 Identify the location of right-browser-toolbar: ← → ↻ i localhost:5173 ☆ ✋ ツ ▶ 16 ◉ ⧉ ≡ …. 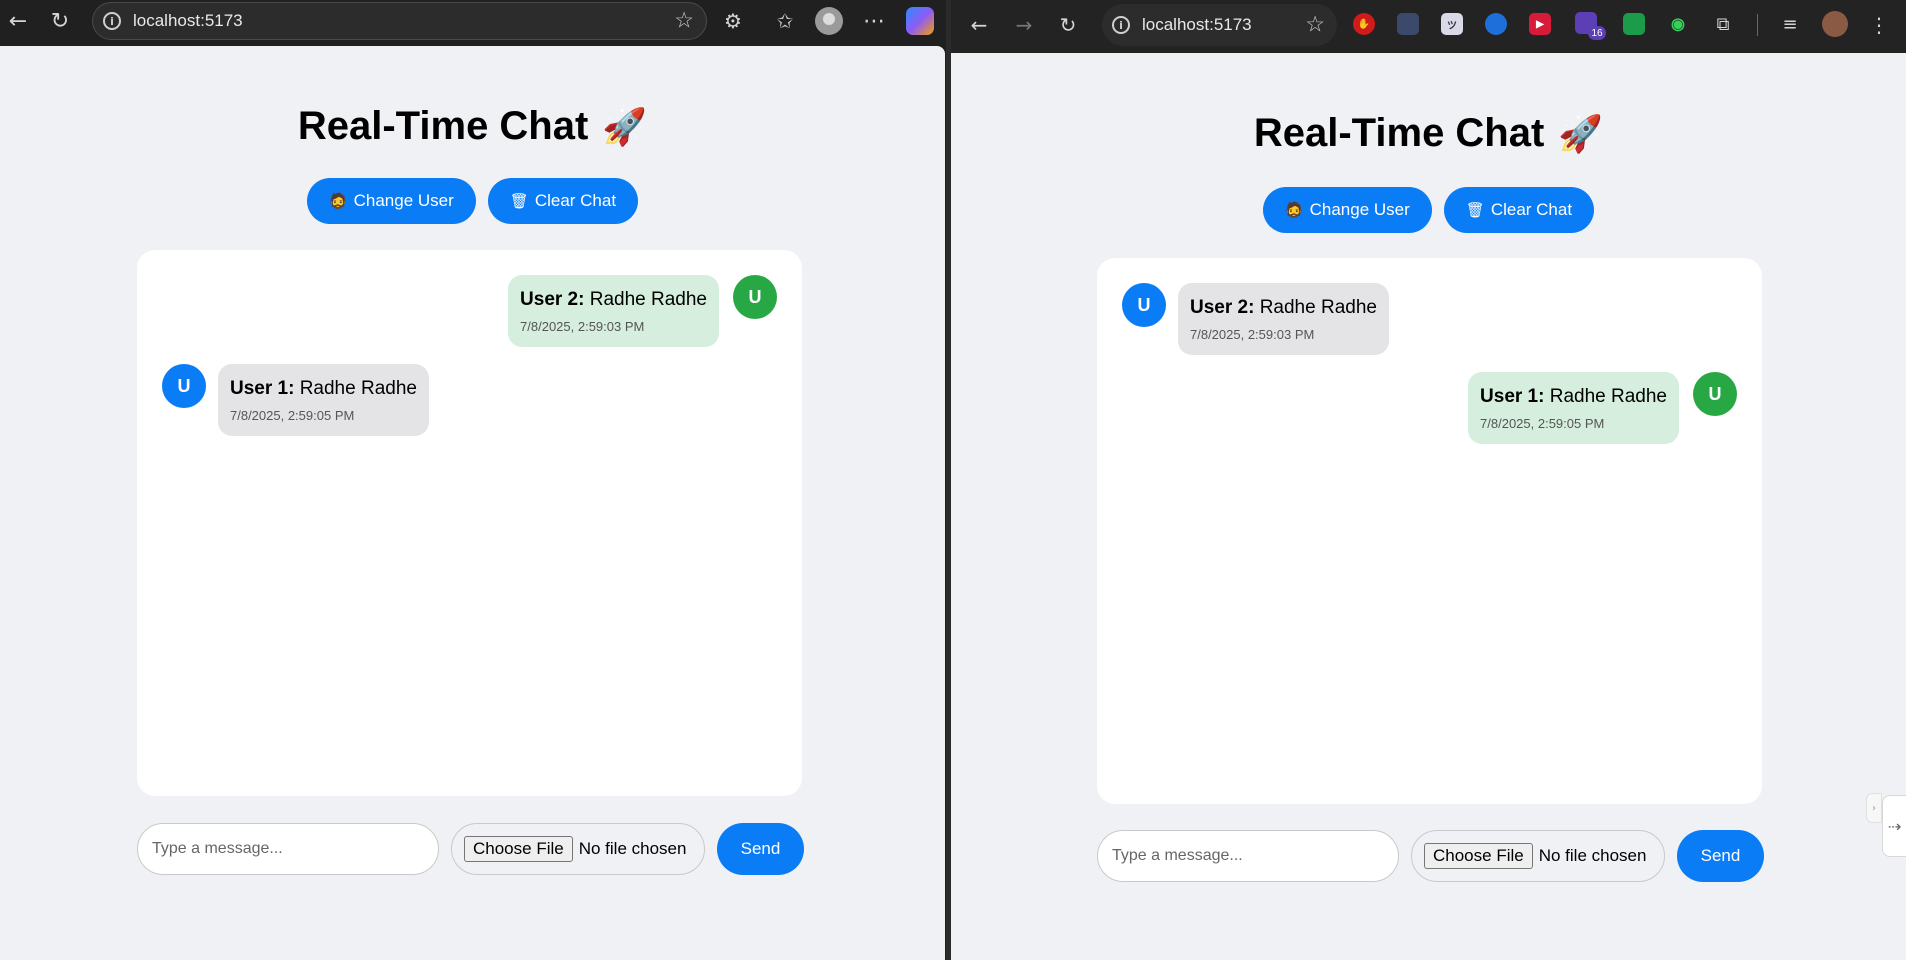
(1428, 26).